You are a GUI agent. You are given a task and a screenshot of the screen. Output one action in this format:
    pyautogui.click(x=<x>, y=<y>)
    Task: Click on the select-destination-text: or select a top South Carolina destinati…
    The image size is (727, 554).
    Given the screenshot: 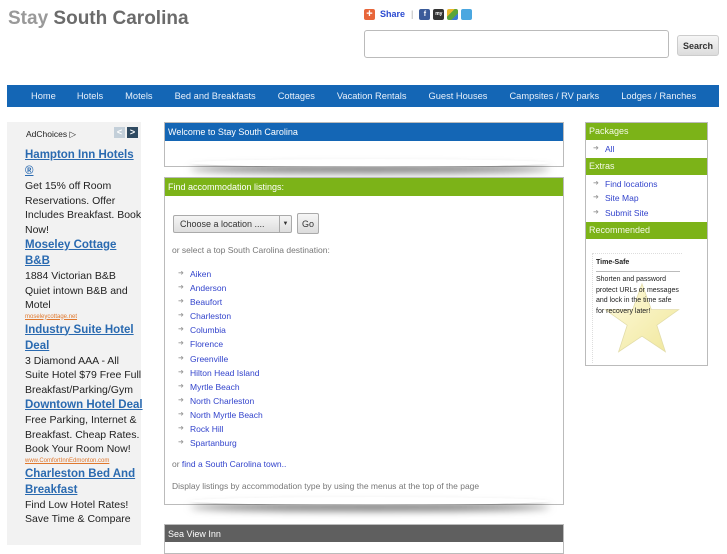 What is the action you would take?
    pyautogui.click(x=251, y=250)
    